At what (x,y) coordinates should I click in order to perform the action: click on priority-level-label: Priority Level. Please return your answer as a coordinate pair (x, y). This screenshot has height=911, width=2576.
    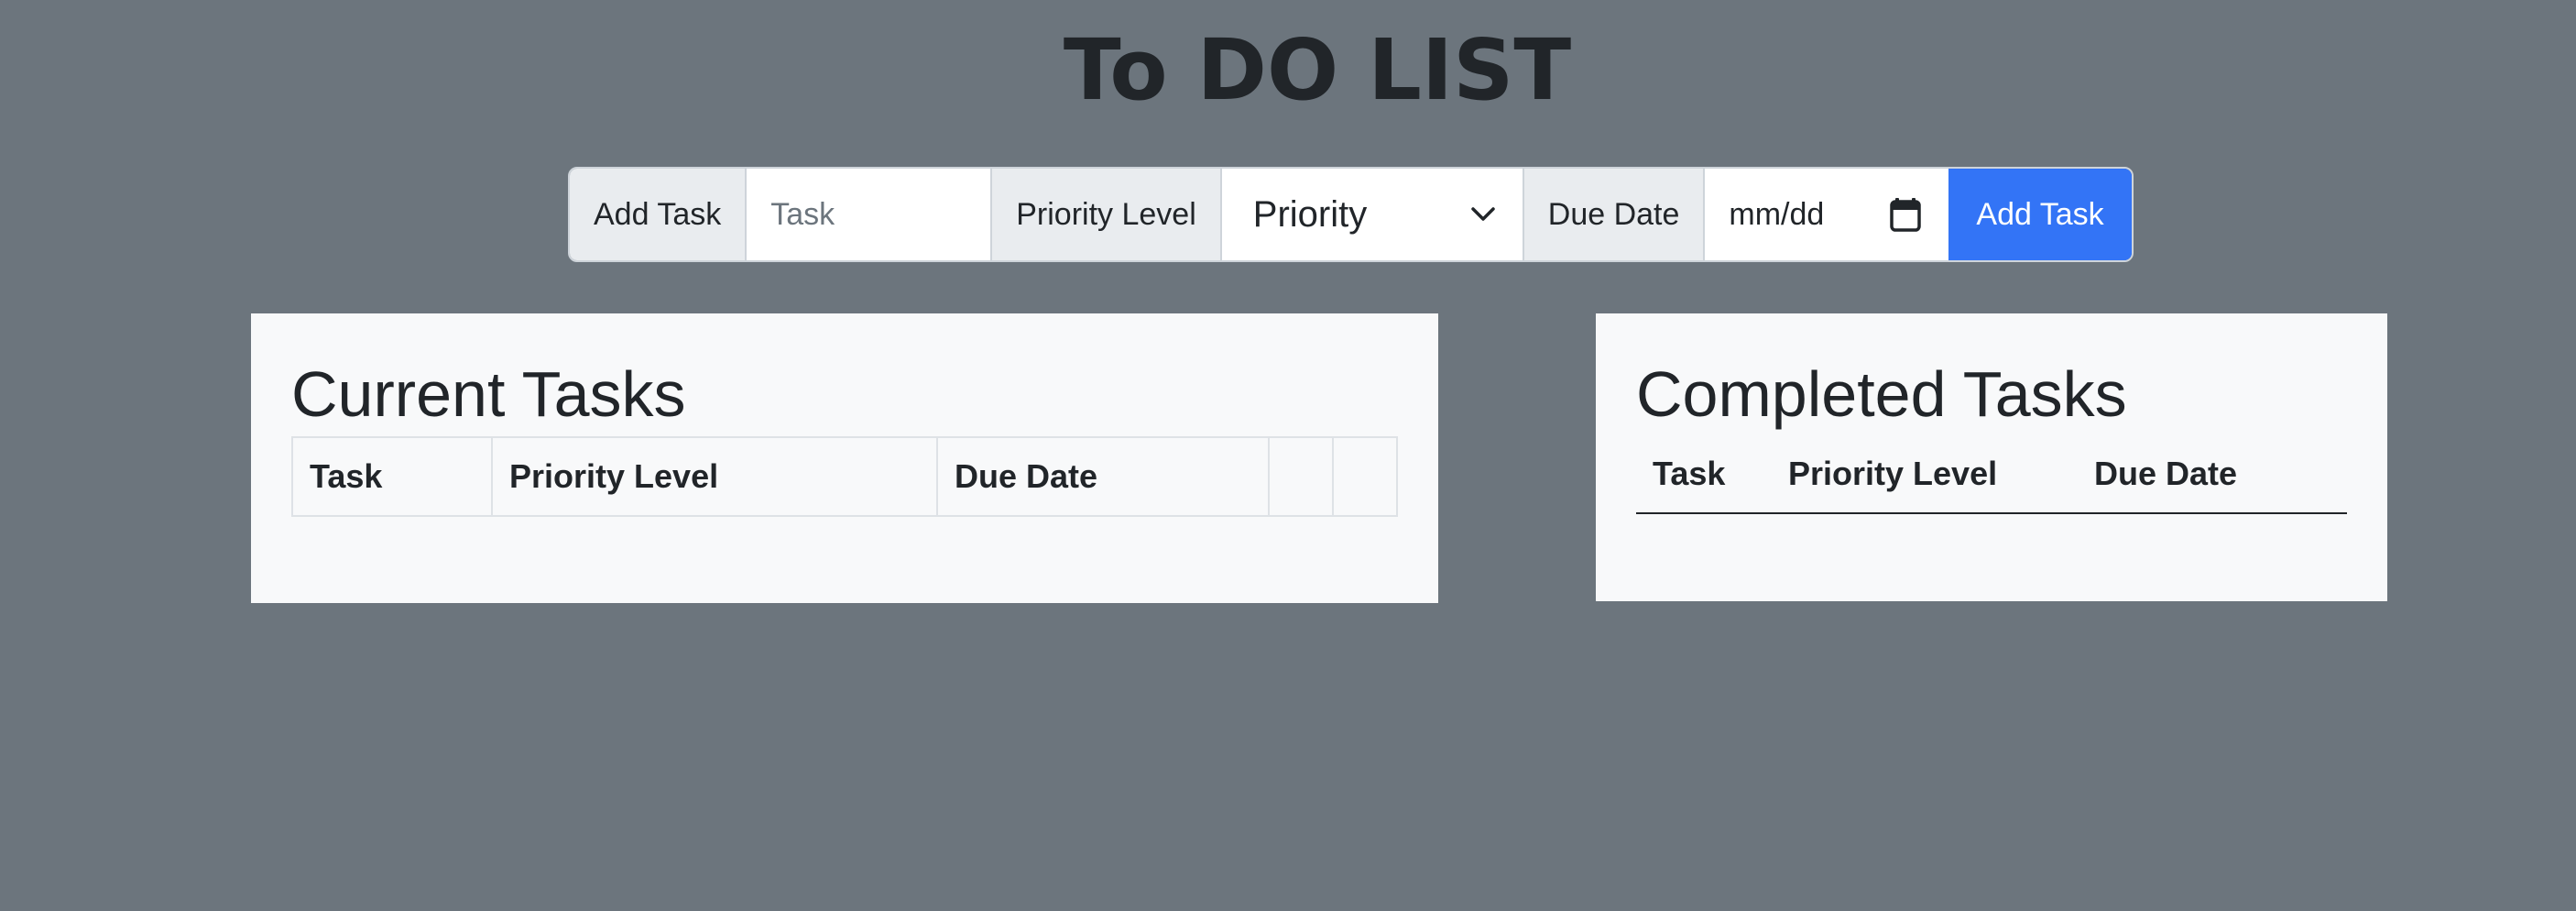
    Looking at the image, I should click on (1107, 214).